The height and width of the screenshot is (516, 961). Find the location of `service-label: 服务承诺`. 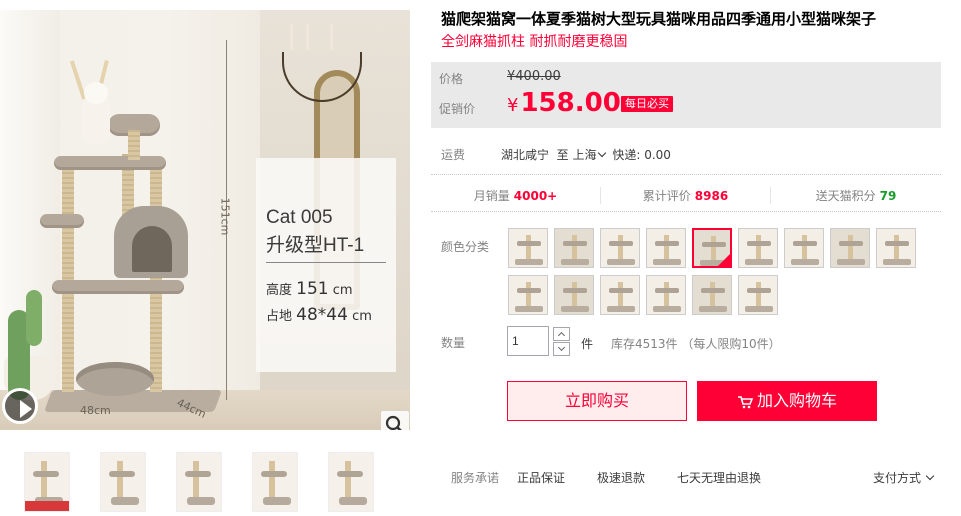

service-label: 服务承诺 is located at coordinates (475, 478).